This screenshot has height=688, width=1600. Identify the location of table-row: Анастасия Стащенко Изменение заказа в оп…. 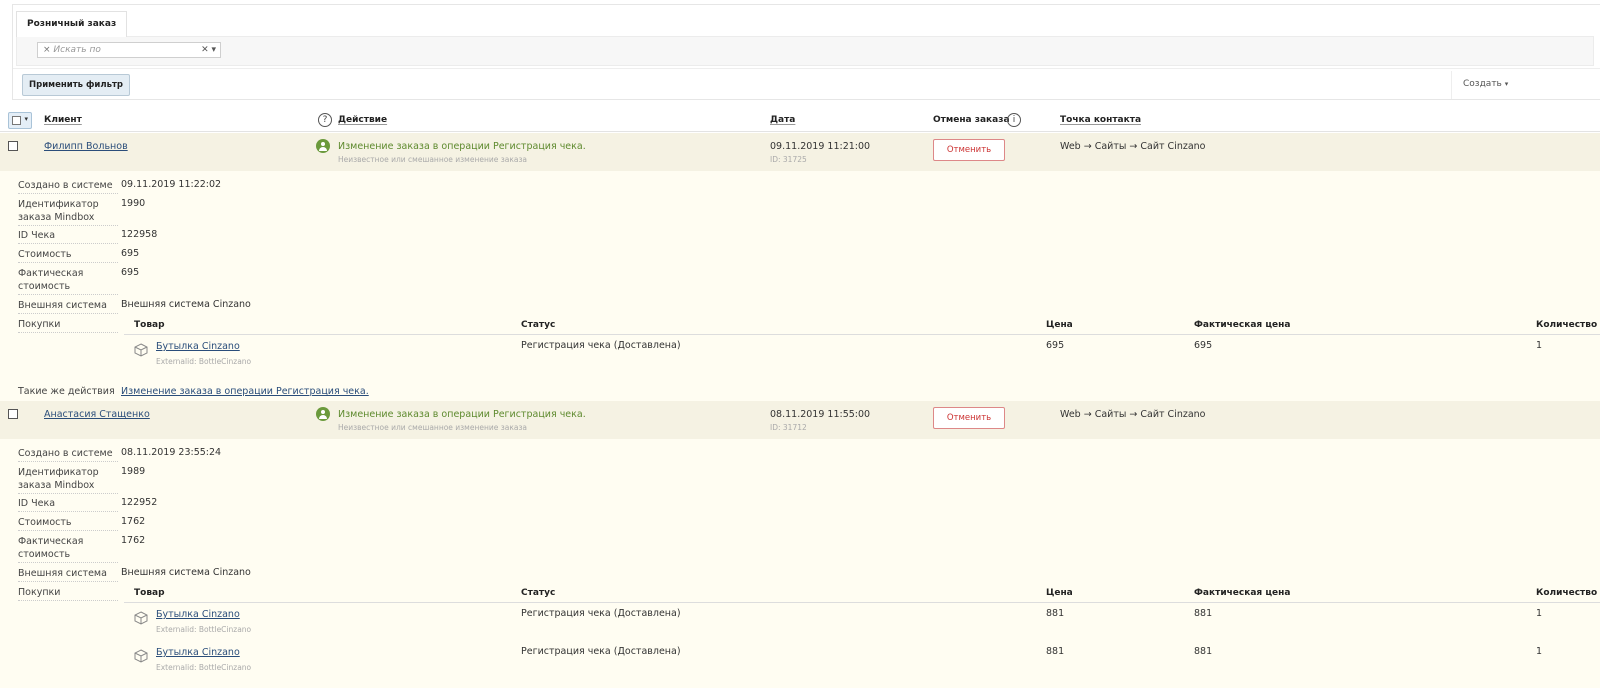
(800, 420).